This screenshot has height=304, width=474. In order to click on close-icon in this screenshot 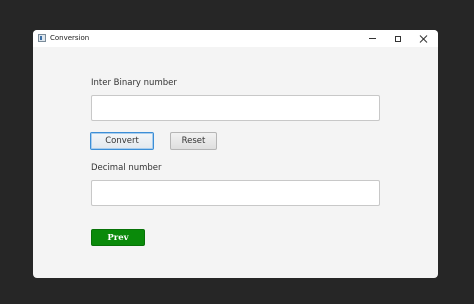, I will do `click(424, 39)`.